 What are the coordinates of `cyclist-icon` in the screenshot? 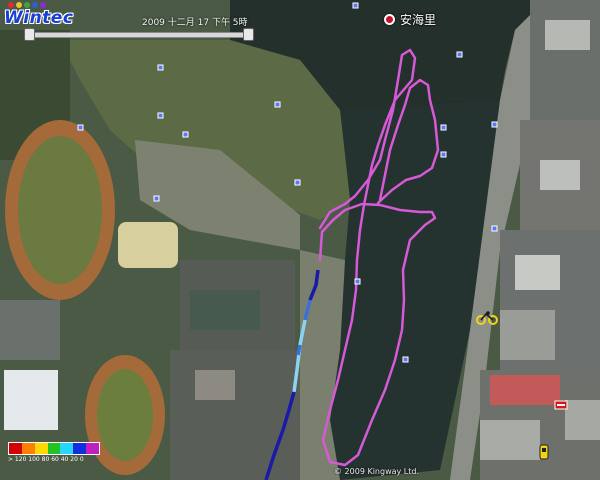 It's located at (487, 318).